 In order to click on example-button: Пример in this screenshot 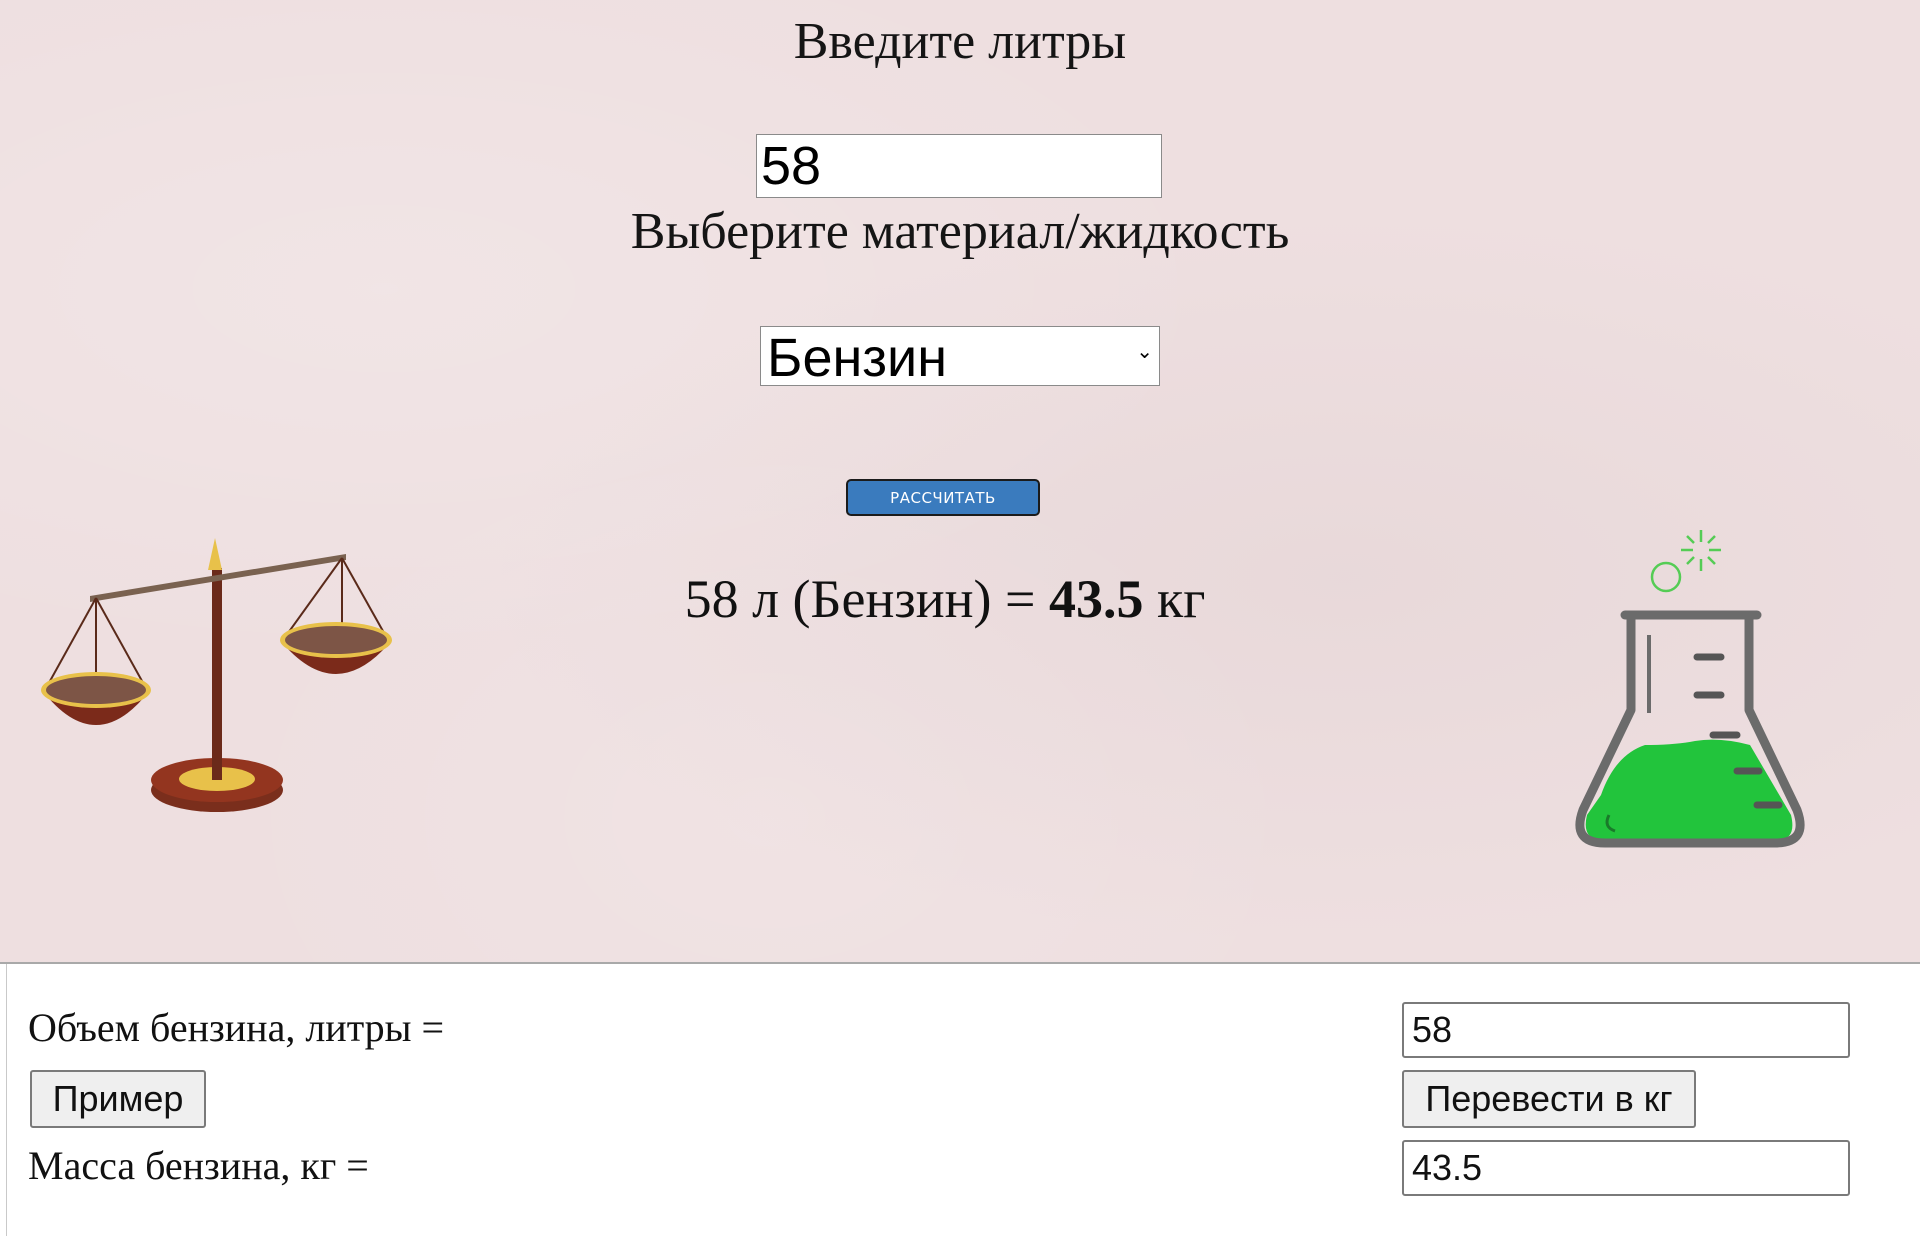, I will do `click(118, 1099)`.